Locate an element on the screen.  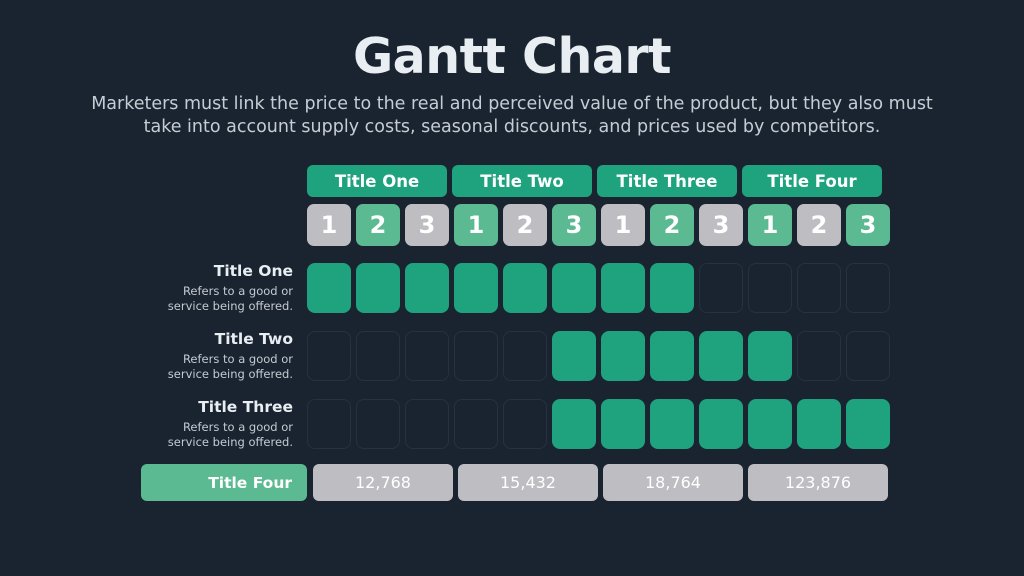
group-header-2: Title Two is located at coordinates (522, 181).